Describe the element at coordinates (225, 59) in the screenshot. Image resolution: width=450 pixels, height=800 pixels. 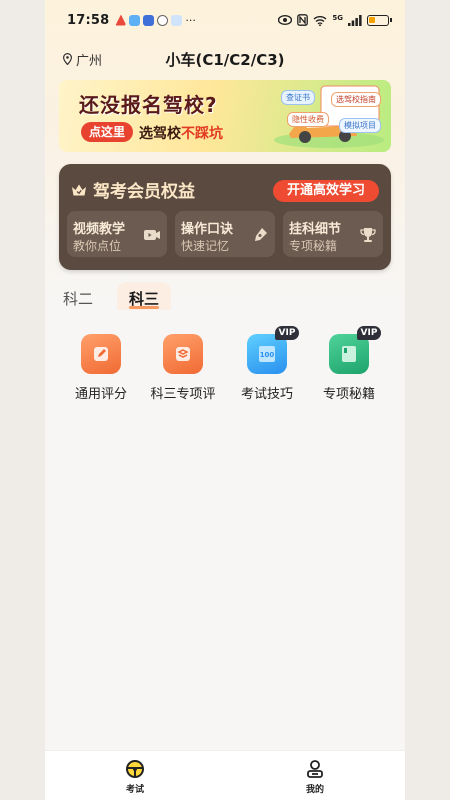
I see `app-header: 广州 小车(C1/C2/C3)` at that location.